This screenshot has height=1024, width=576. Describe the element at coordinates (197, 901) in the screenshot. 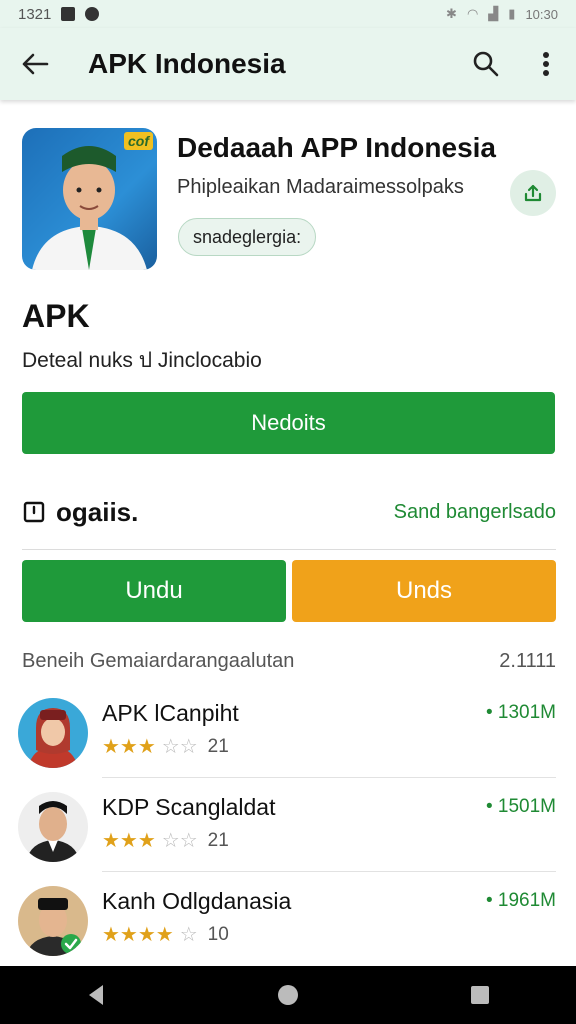

I see `item-title: Kanh Odlgdanasia` at that location.